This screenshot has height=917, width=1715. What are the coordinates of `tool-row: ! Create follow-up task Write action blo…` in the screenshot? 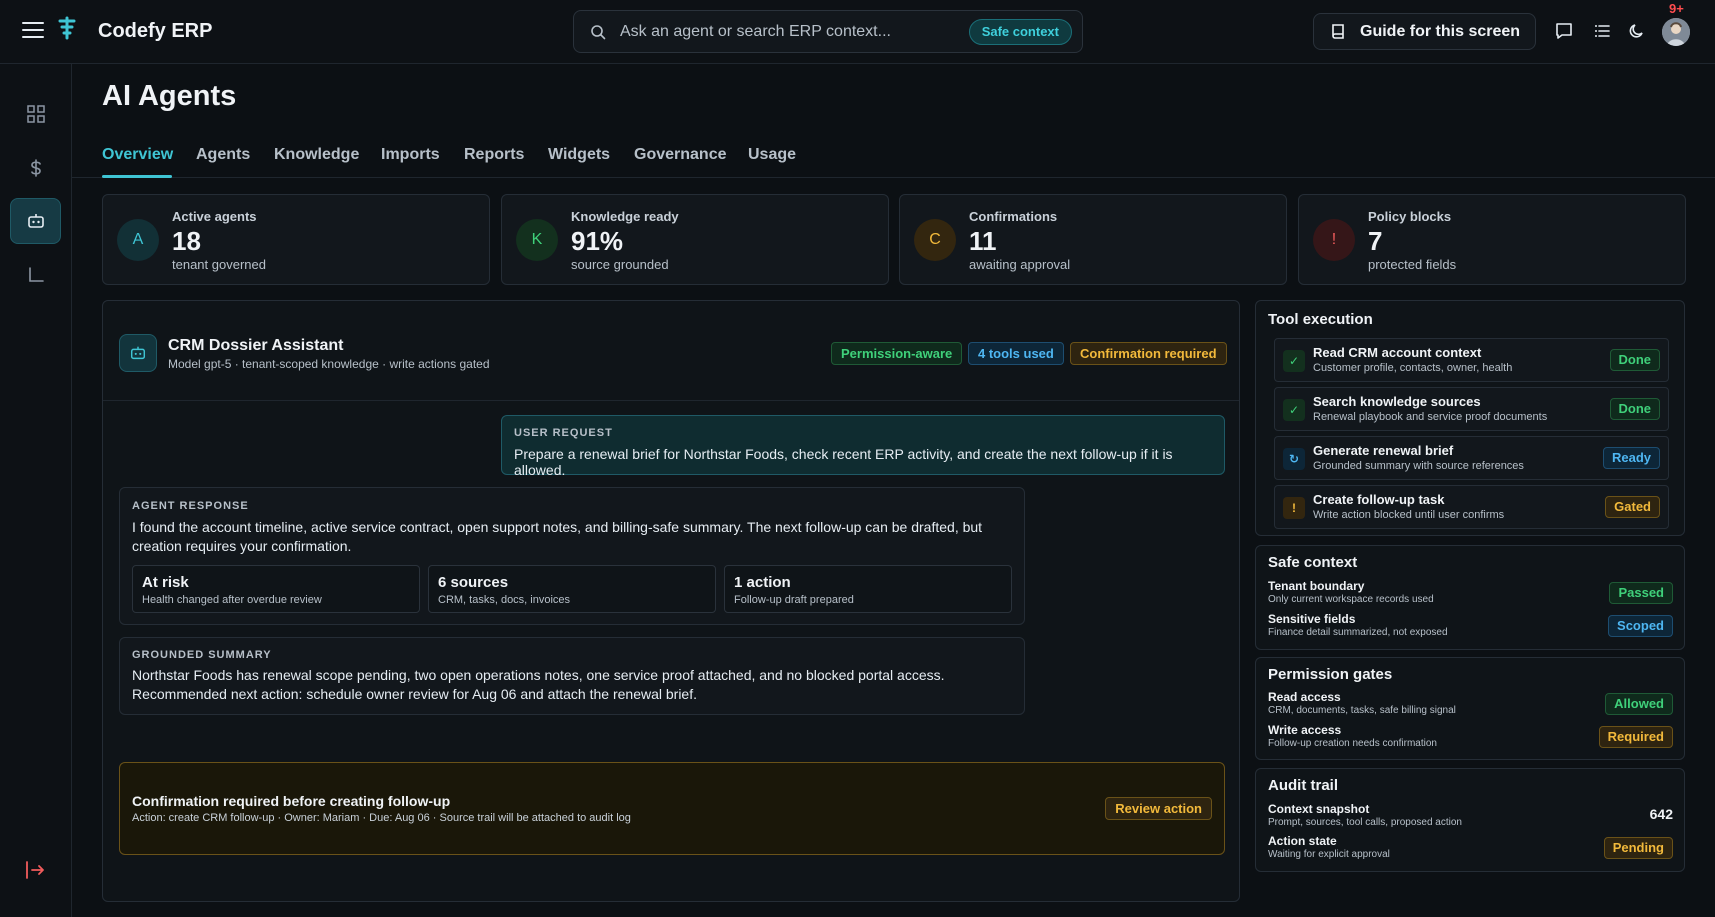 It's located at (1471, 507).